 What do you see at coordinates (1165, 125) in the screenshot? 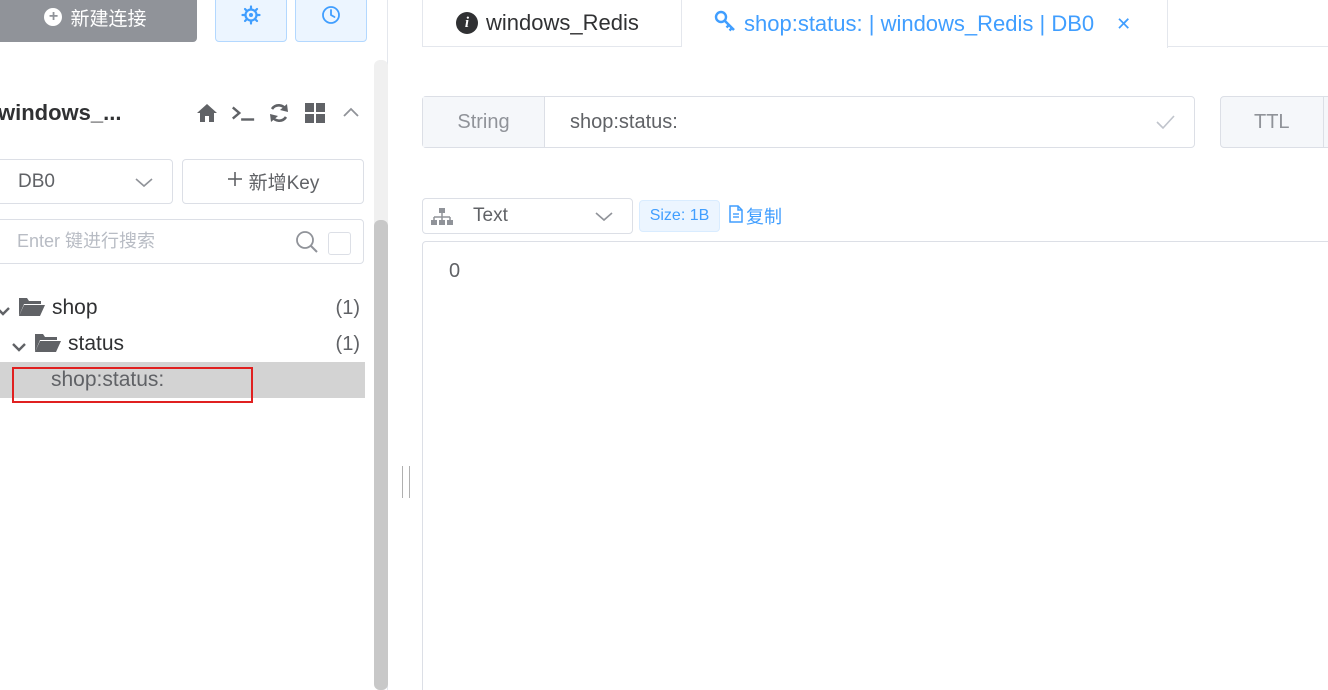
I see `check-icon` at bounding box center [1165, 125].